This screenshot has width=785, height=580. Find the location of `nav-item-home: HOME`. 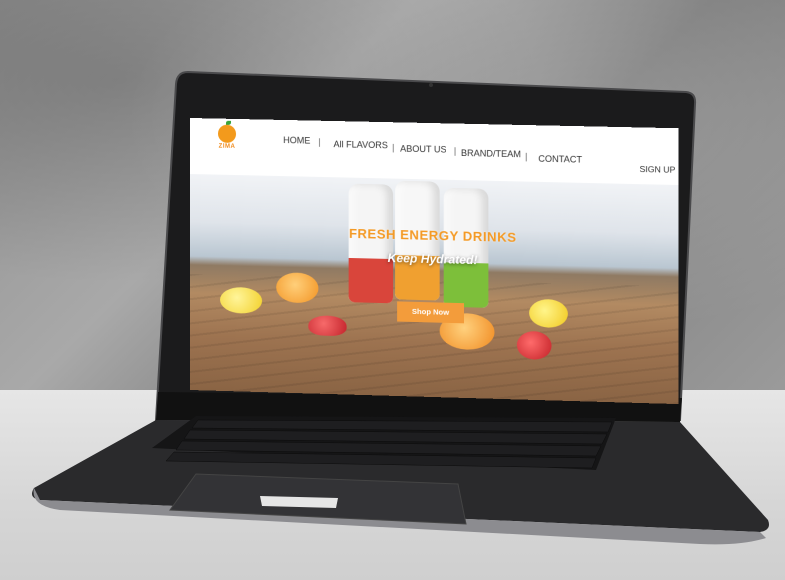

nav-item-home: HOME is located at coordinates (296, 140).